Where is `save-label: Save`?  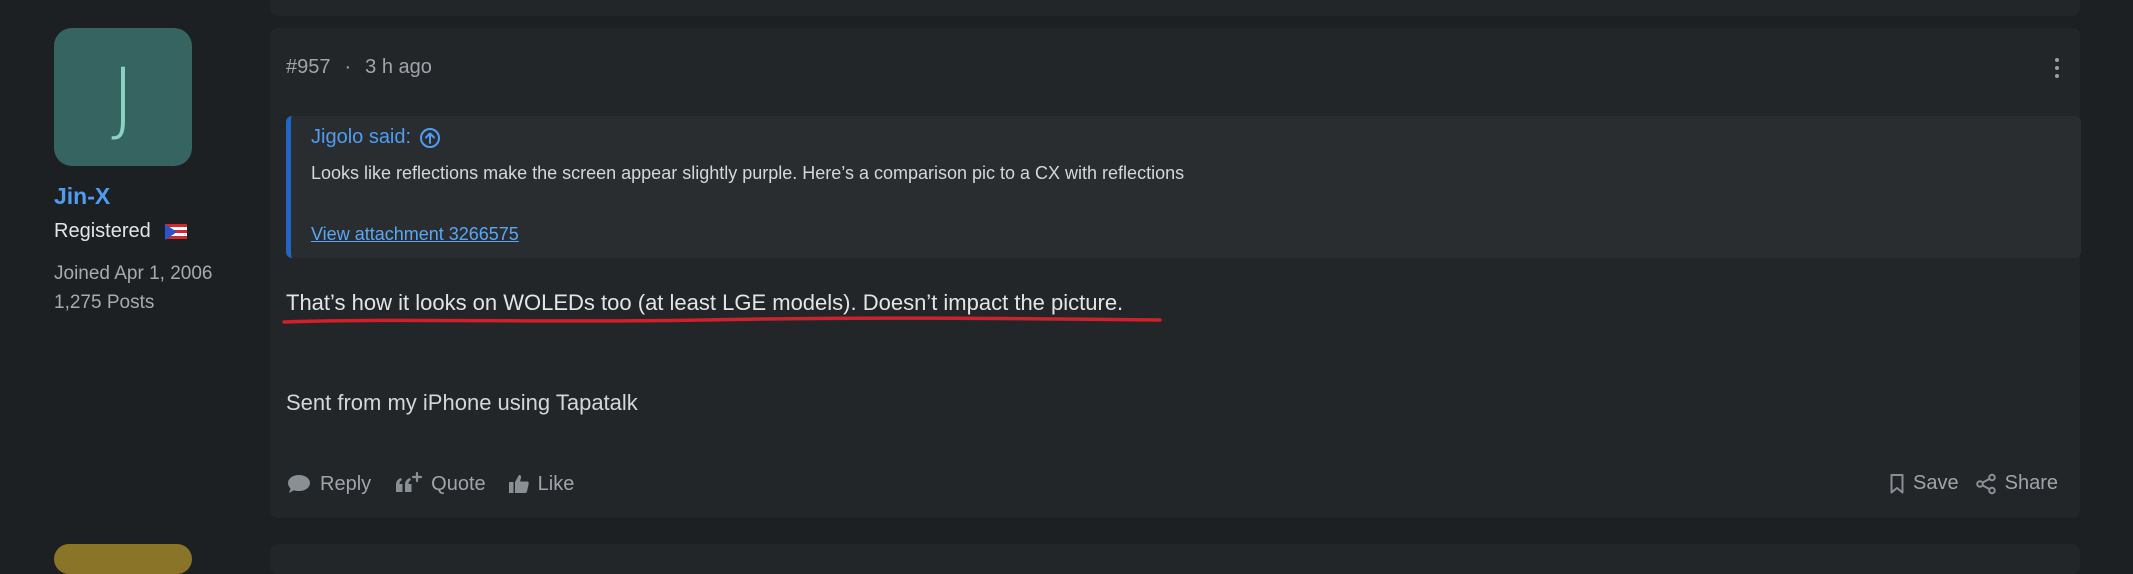
save-label: Save is located at coordinates (1936, 483).